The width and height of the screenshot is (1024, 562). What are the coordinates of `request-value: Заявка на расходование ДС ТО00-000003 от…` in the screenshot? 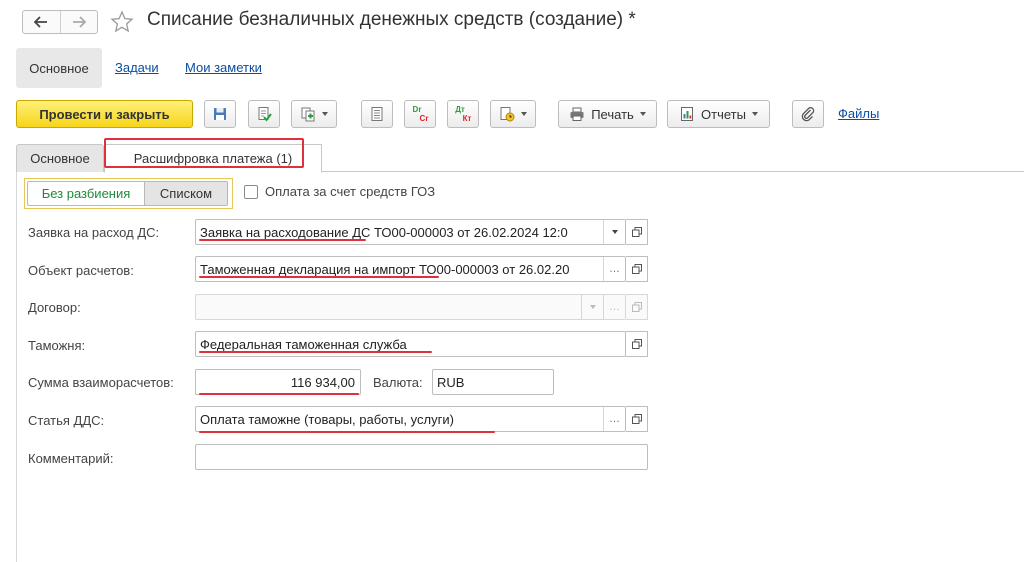 It's located at (384, 232).